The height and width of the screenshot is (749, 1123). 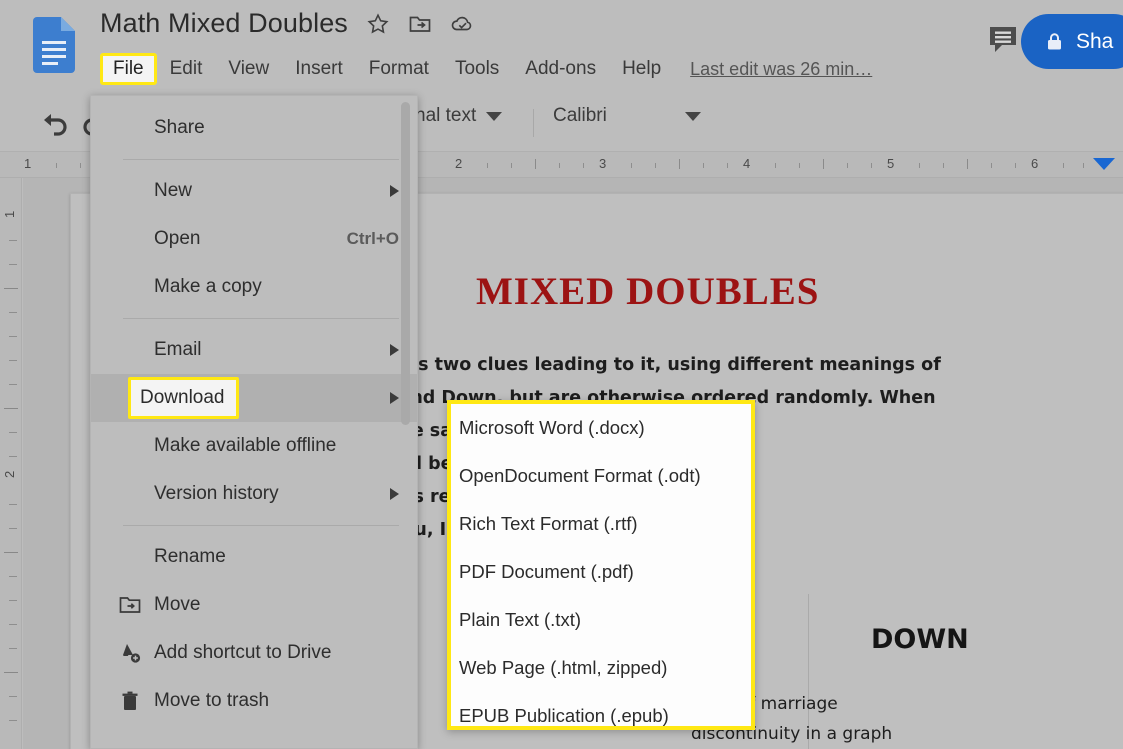 I want to click on menu-item-format: Format, so click(x=399, y=69).